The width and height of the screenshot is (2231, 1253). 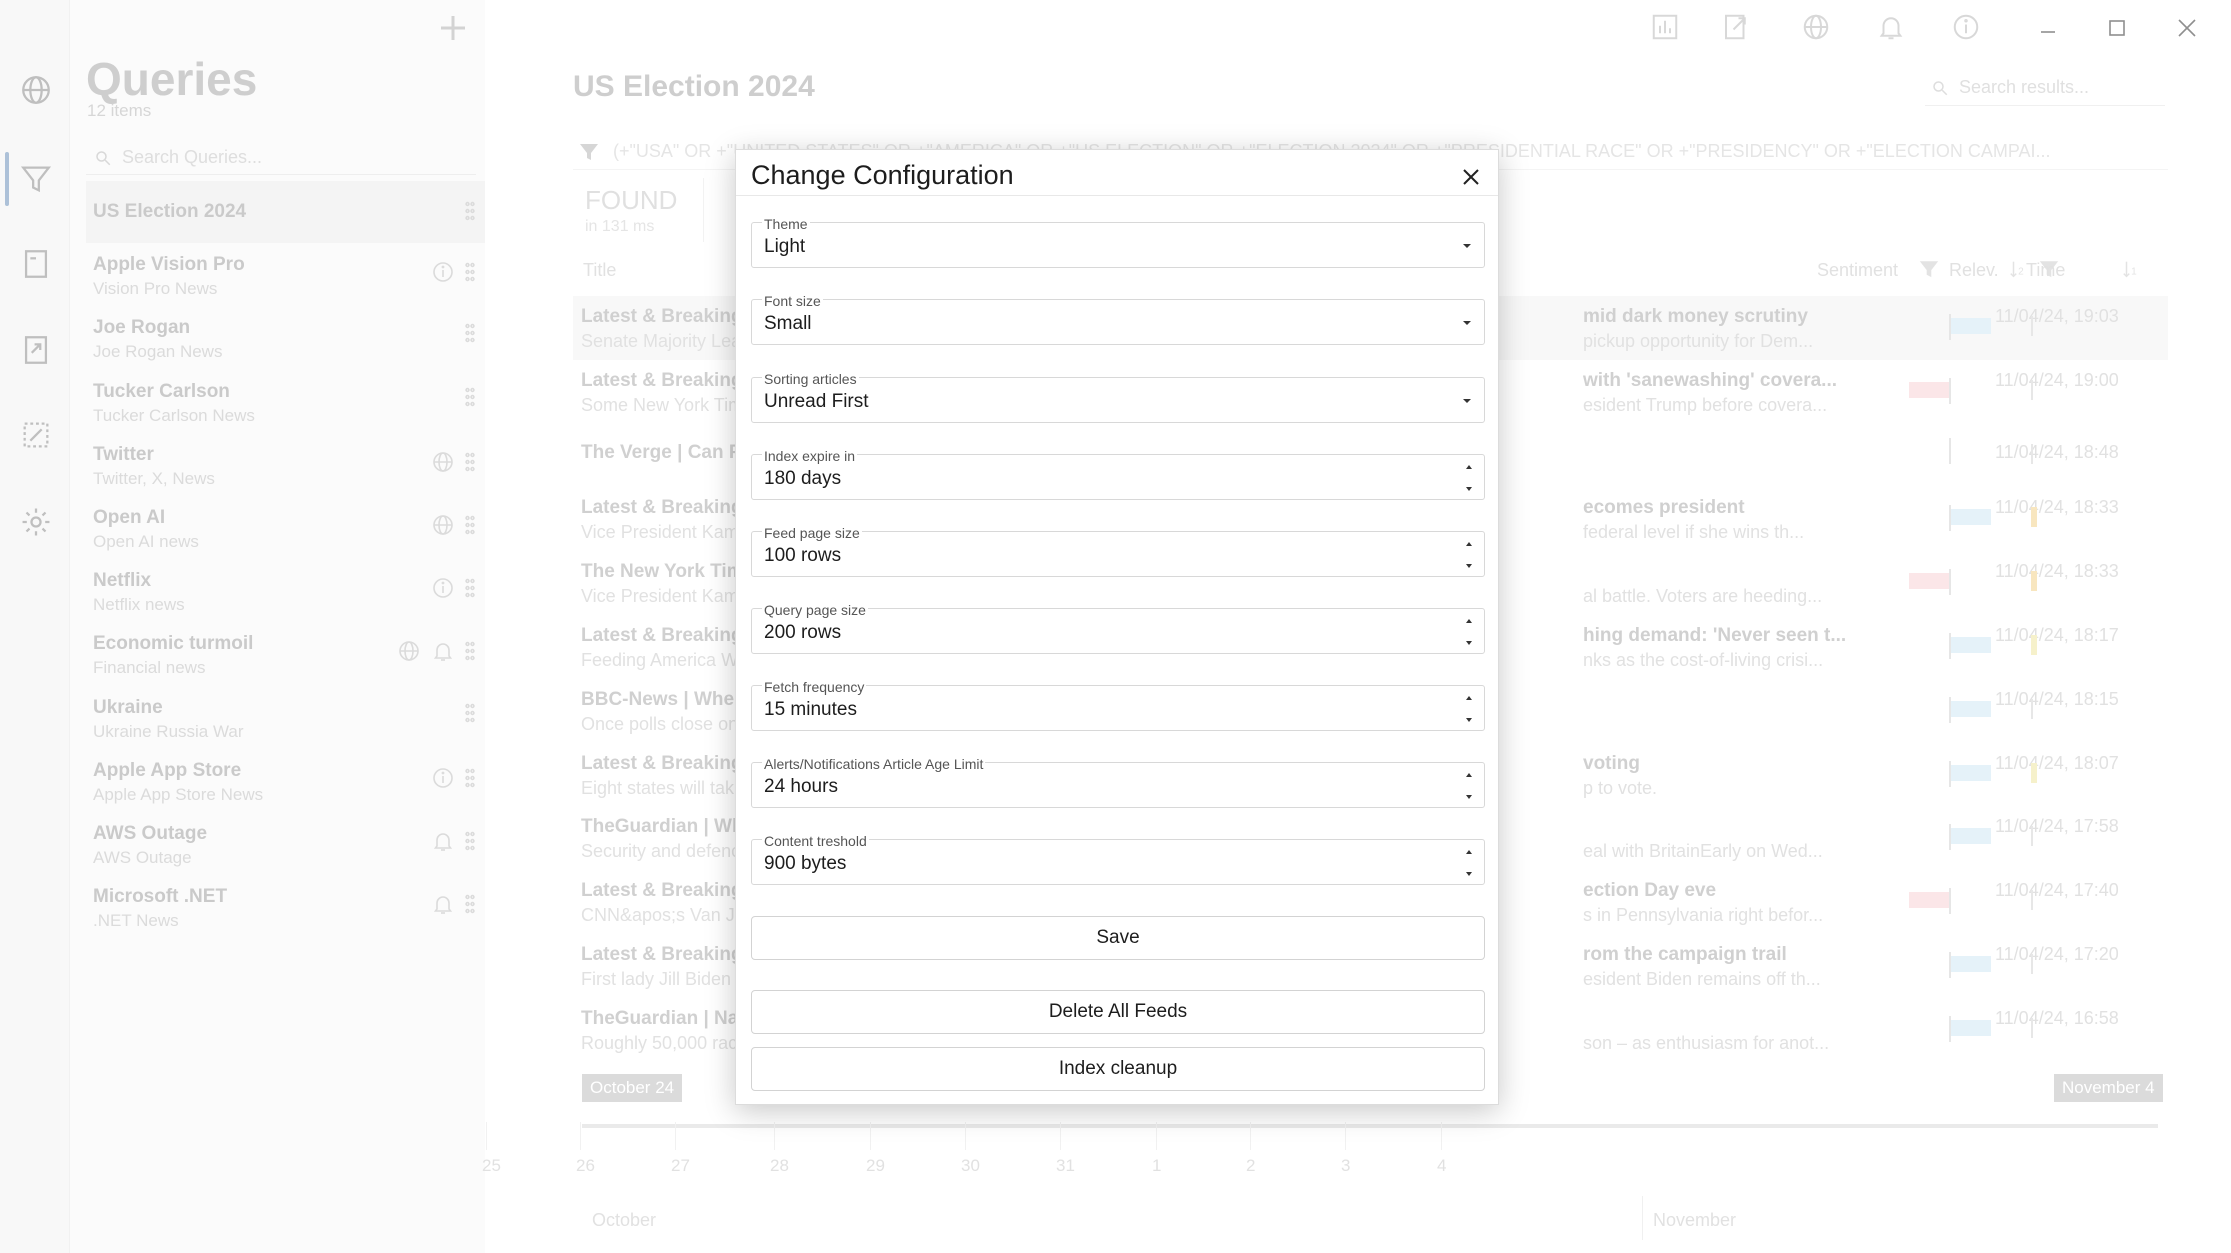 What do you see at coordinates (788, 323) in the screenshot?
I see `font-size-value: Small` at bounding box center [788, 323].